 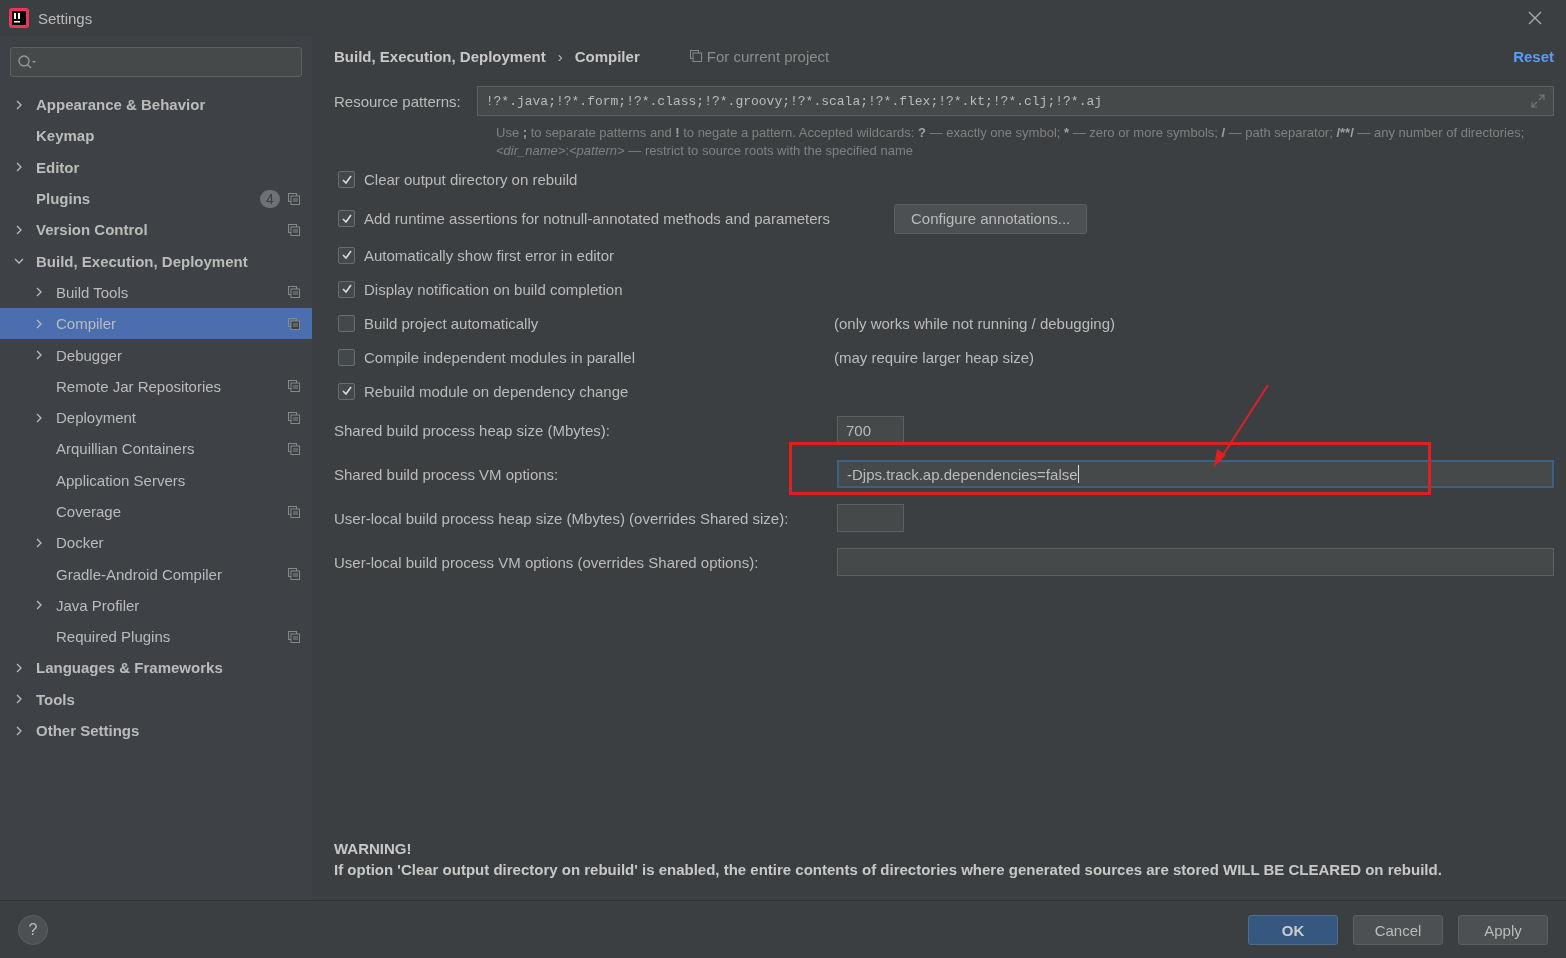 What do you see at coordinates (156, 136) in the screenshot?
I see `tree-item: Keymap` at bounding box center [156, 136].